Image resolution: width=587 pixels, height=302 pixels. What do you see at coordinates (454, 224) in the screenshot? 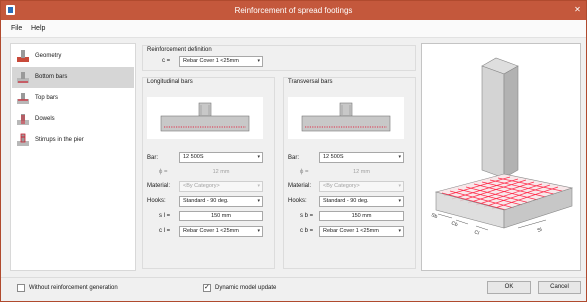
I see `dim-label: Cb` at bounding box center [454, 224].